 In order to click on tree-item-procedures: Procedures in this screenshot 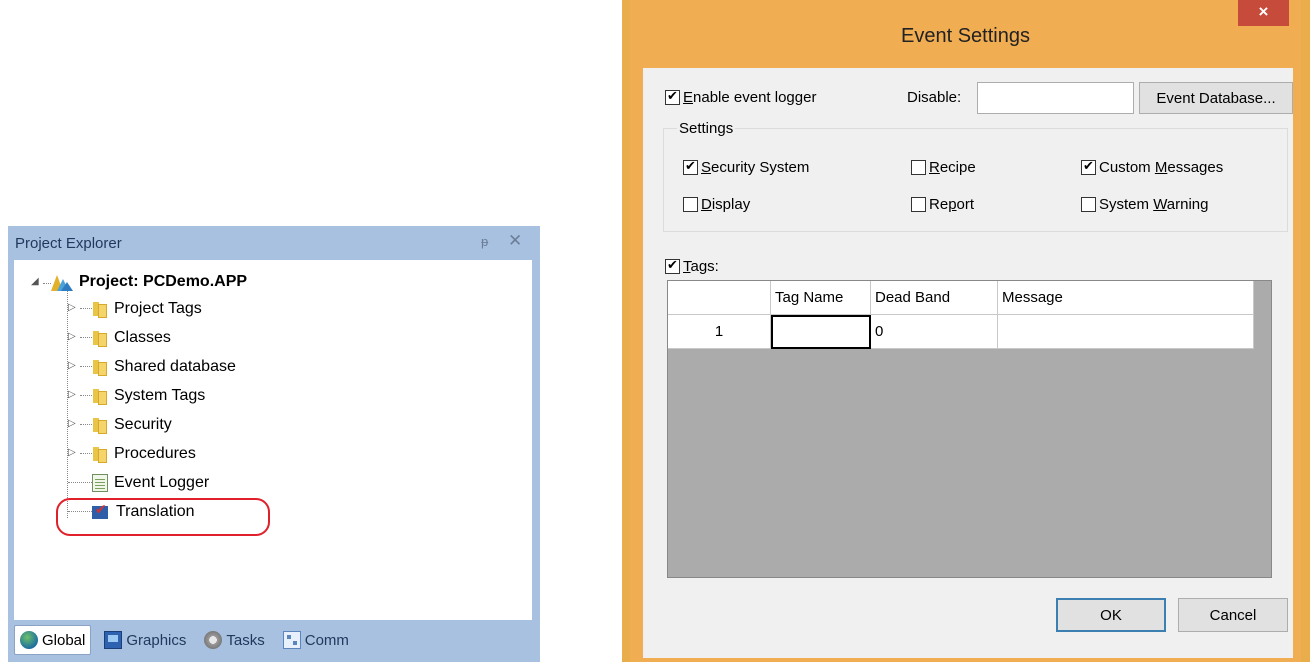, I will do `click(144, 454)`.